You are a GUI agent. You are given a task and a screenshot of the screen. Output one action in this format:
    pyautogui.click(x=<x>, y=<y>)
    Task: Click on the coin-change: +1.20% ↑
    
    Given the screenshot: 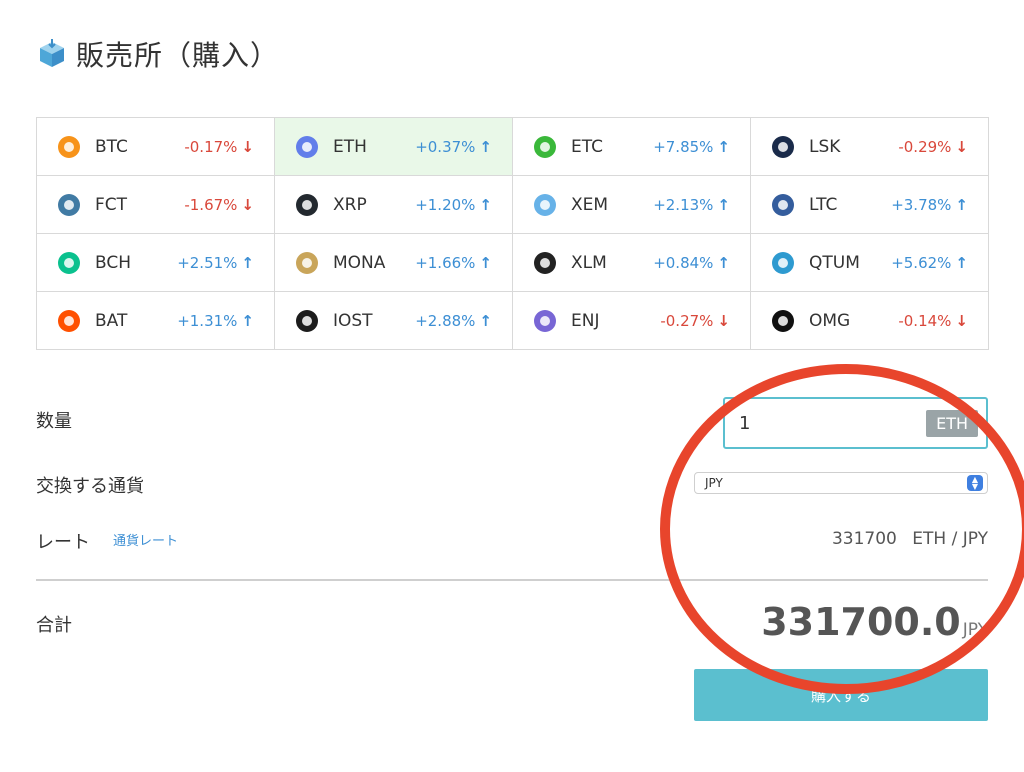 What is the action you would take?
    pyautogui.click(x=453, y=205)
    